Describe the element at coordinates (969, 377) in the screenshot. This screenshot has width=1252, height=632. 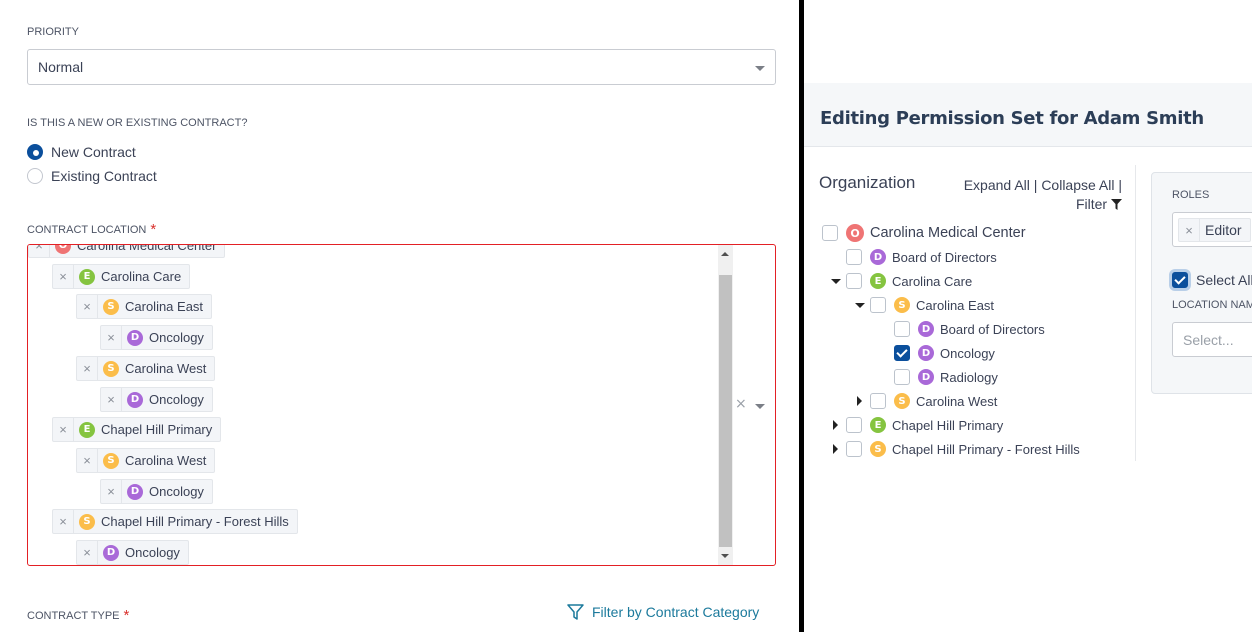
I see `tree-node-label: Radiology` at that location.